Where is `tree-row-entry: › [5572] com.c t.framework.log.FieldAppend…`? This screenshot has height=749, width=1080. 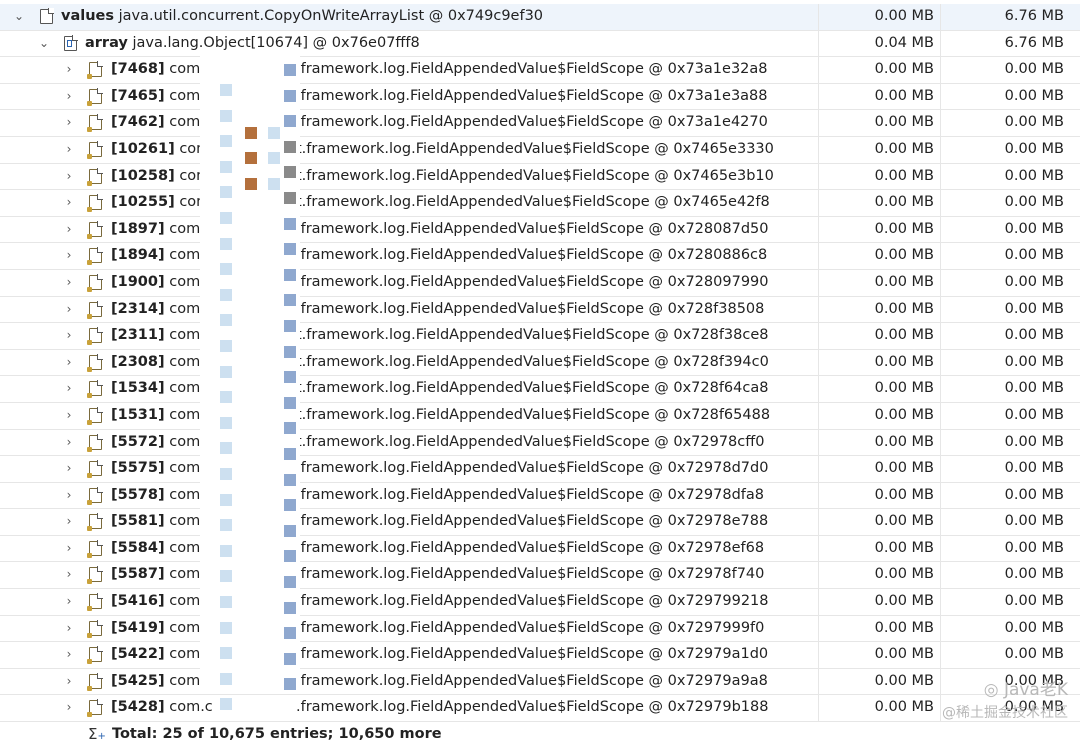
tree-row-entry: › [5572] com.c t.framework.log.FieldAppend… is located at coordinates (540, 443).